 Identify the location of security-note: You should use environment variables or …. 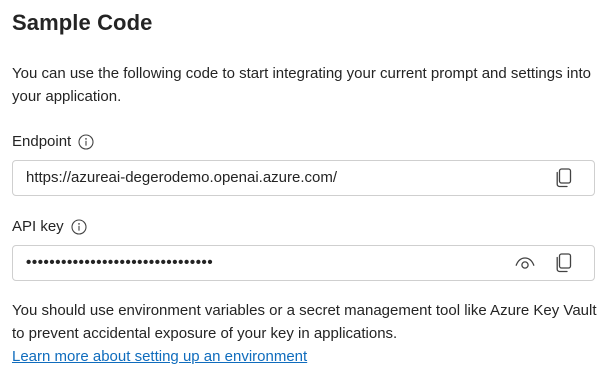
(304, 322).